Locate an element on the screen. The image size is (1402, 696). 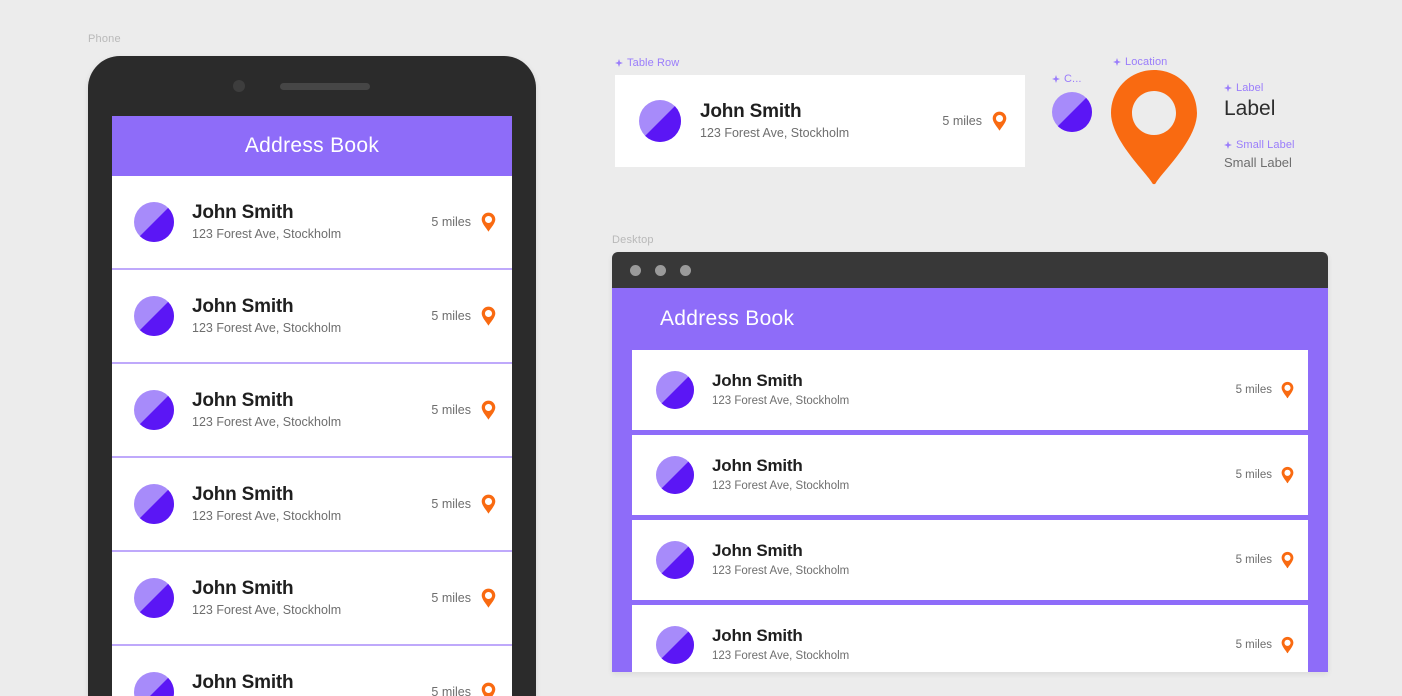
window-control-dot-icon-close is located at coordinates (635, 270).